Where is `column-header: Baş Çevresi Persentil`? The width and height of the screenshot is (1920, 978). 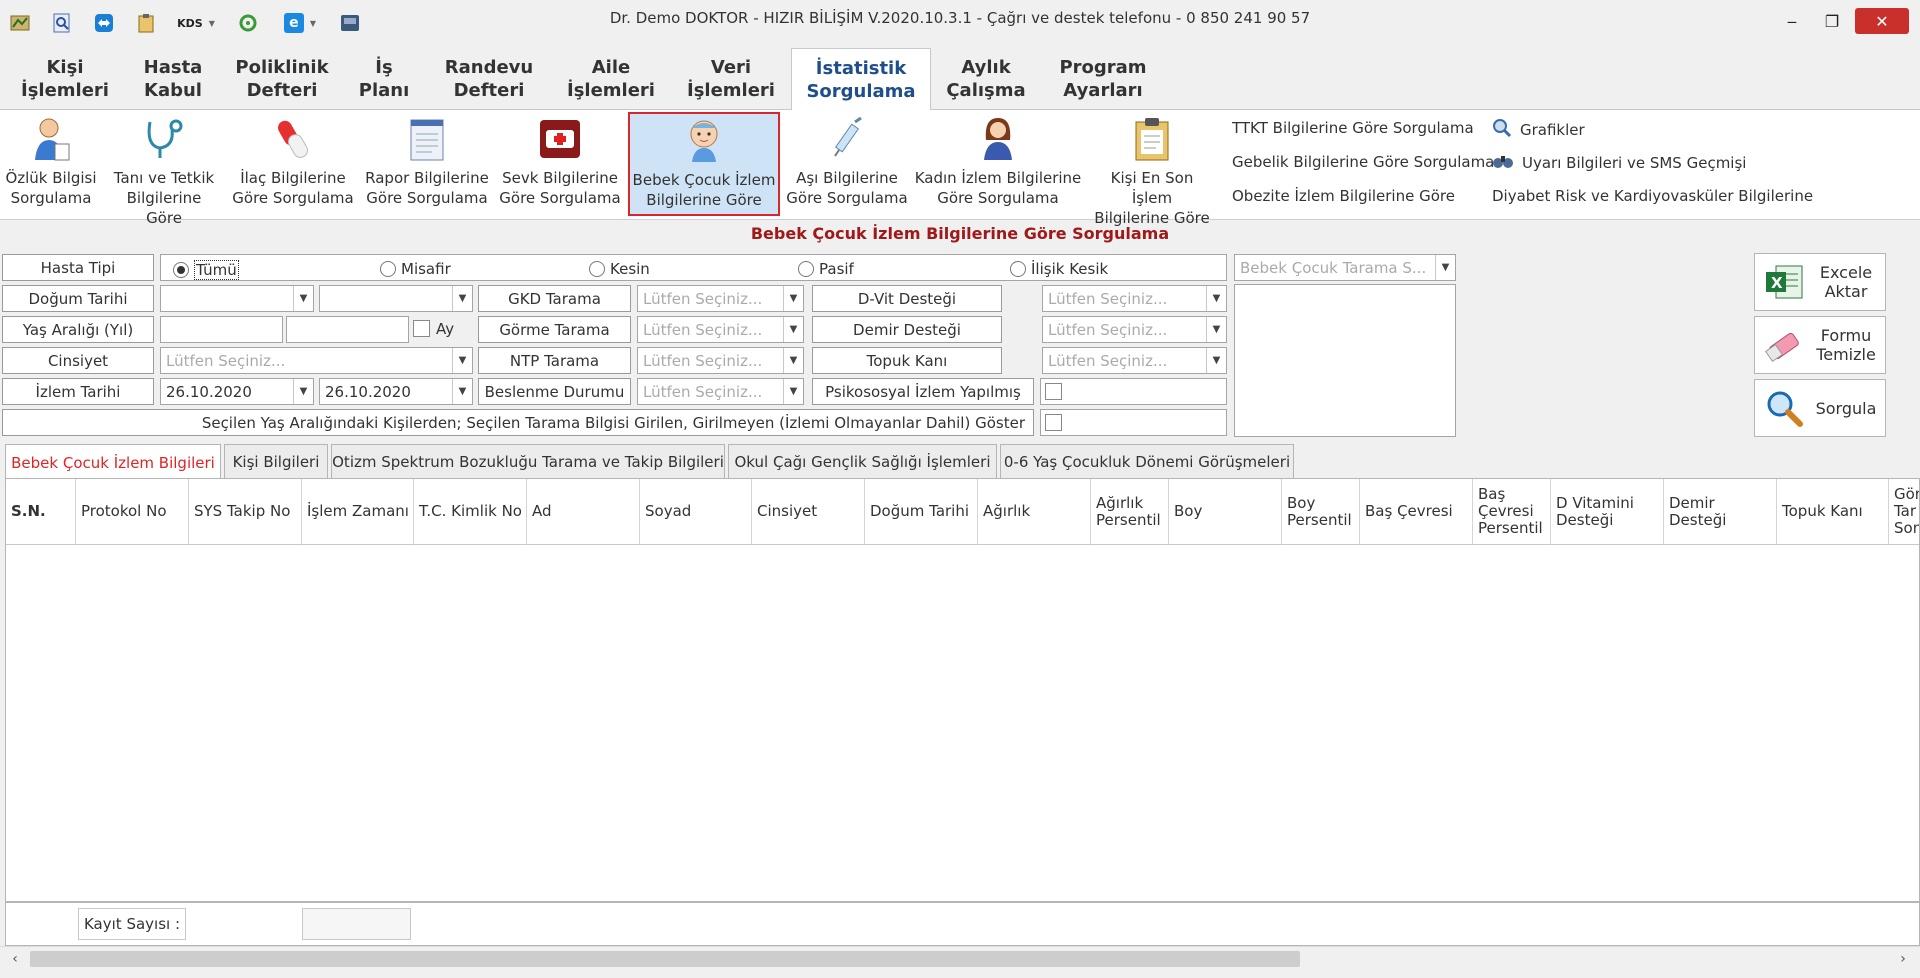
column-header: Baş Çevresi Persentil is located at coordinates (1512, 512).